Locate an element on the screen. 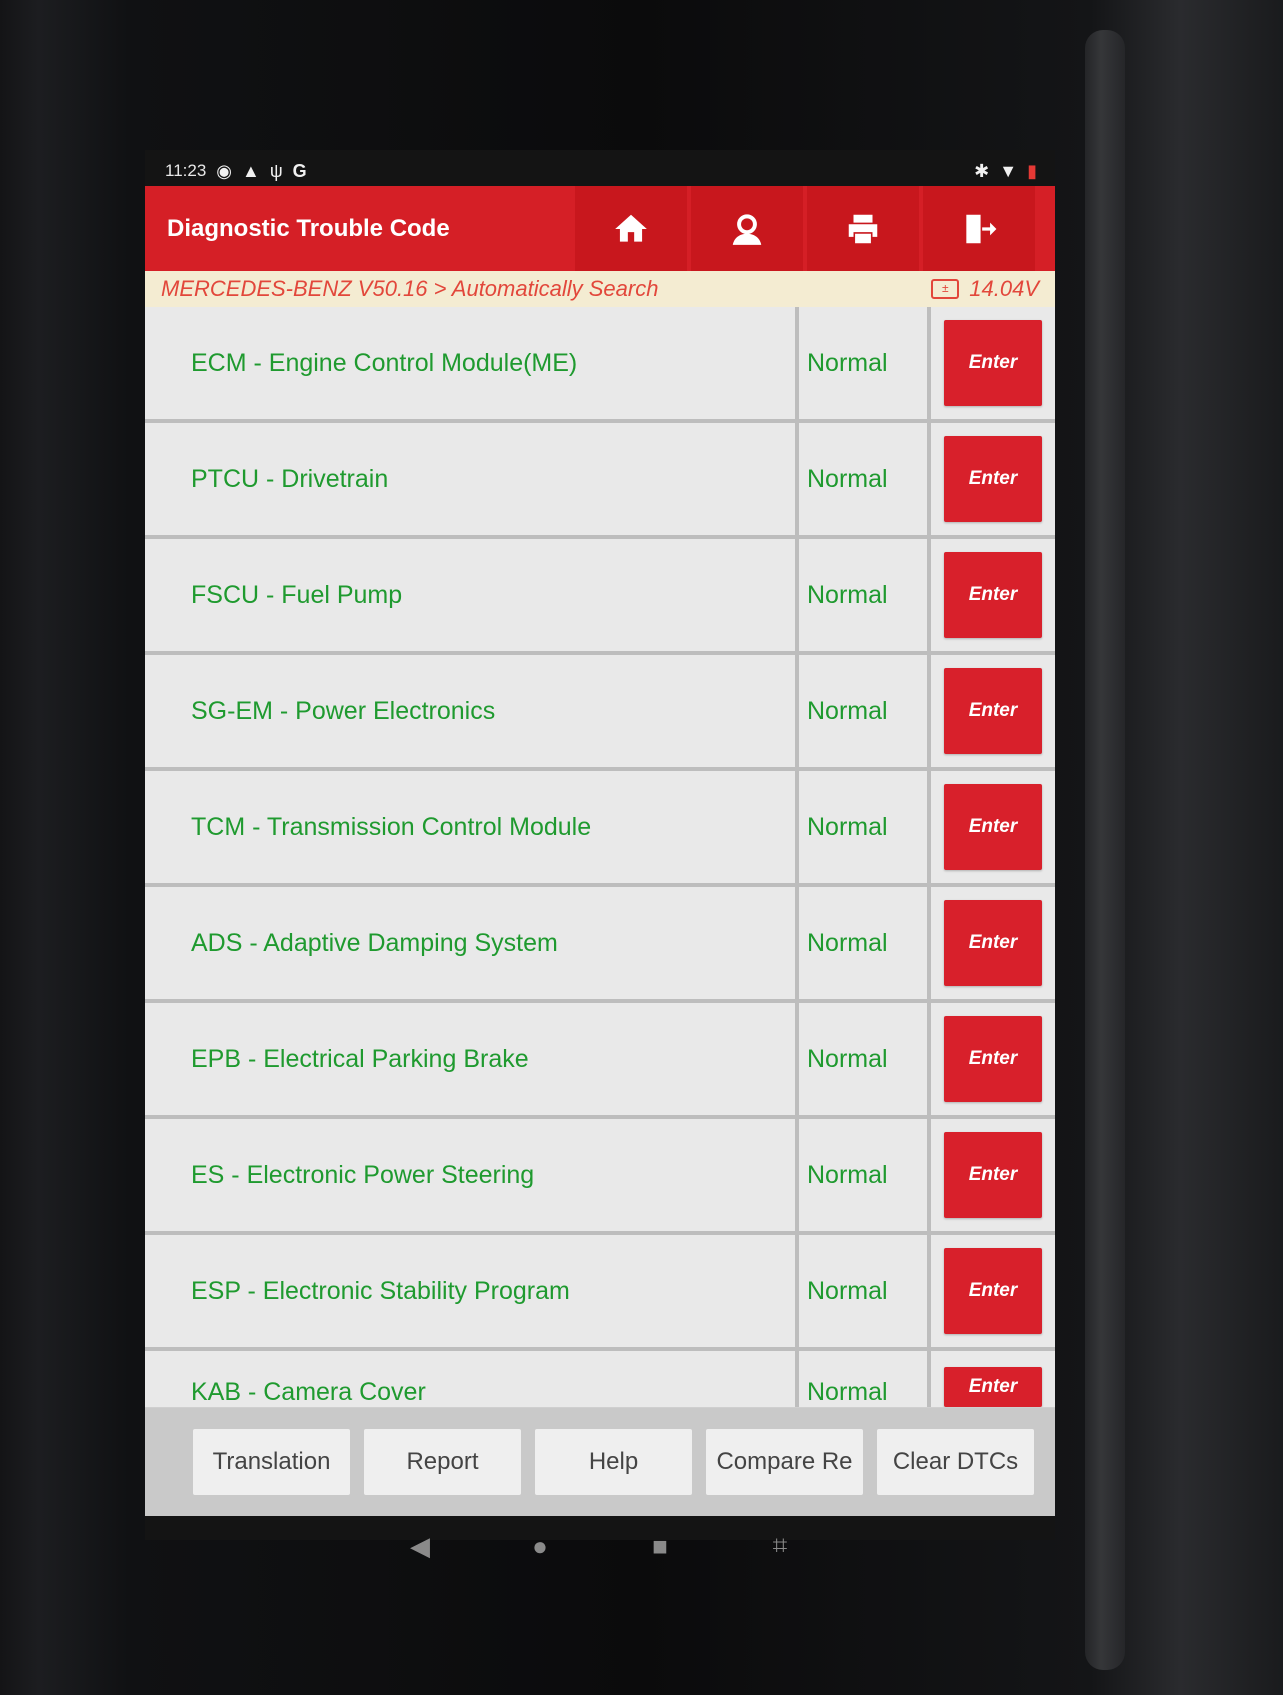 The height and width of the screenshot is (1695, 1283). module-name: KAB - Camera Cover is located at coordinates (470, 1379).